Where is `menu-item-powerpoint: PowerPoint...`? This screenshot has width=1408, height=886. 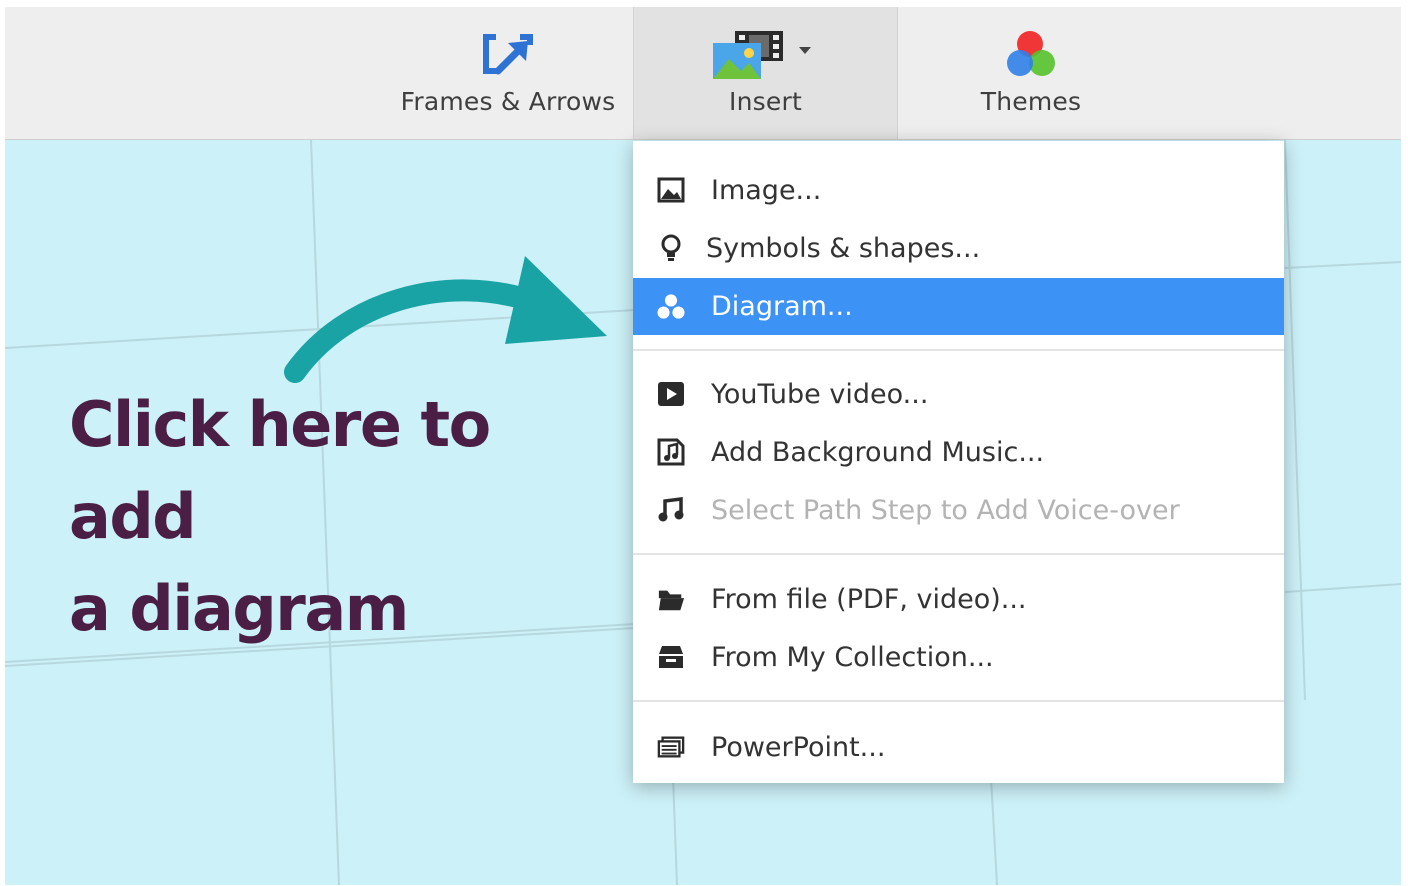
menu-item-powerpoint: PowerPoint... is located at coordinates (958, 747).